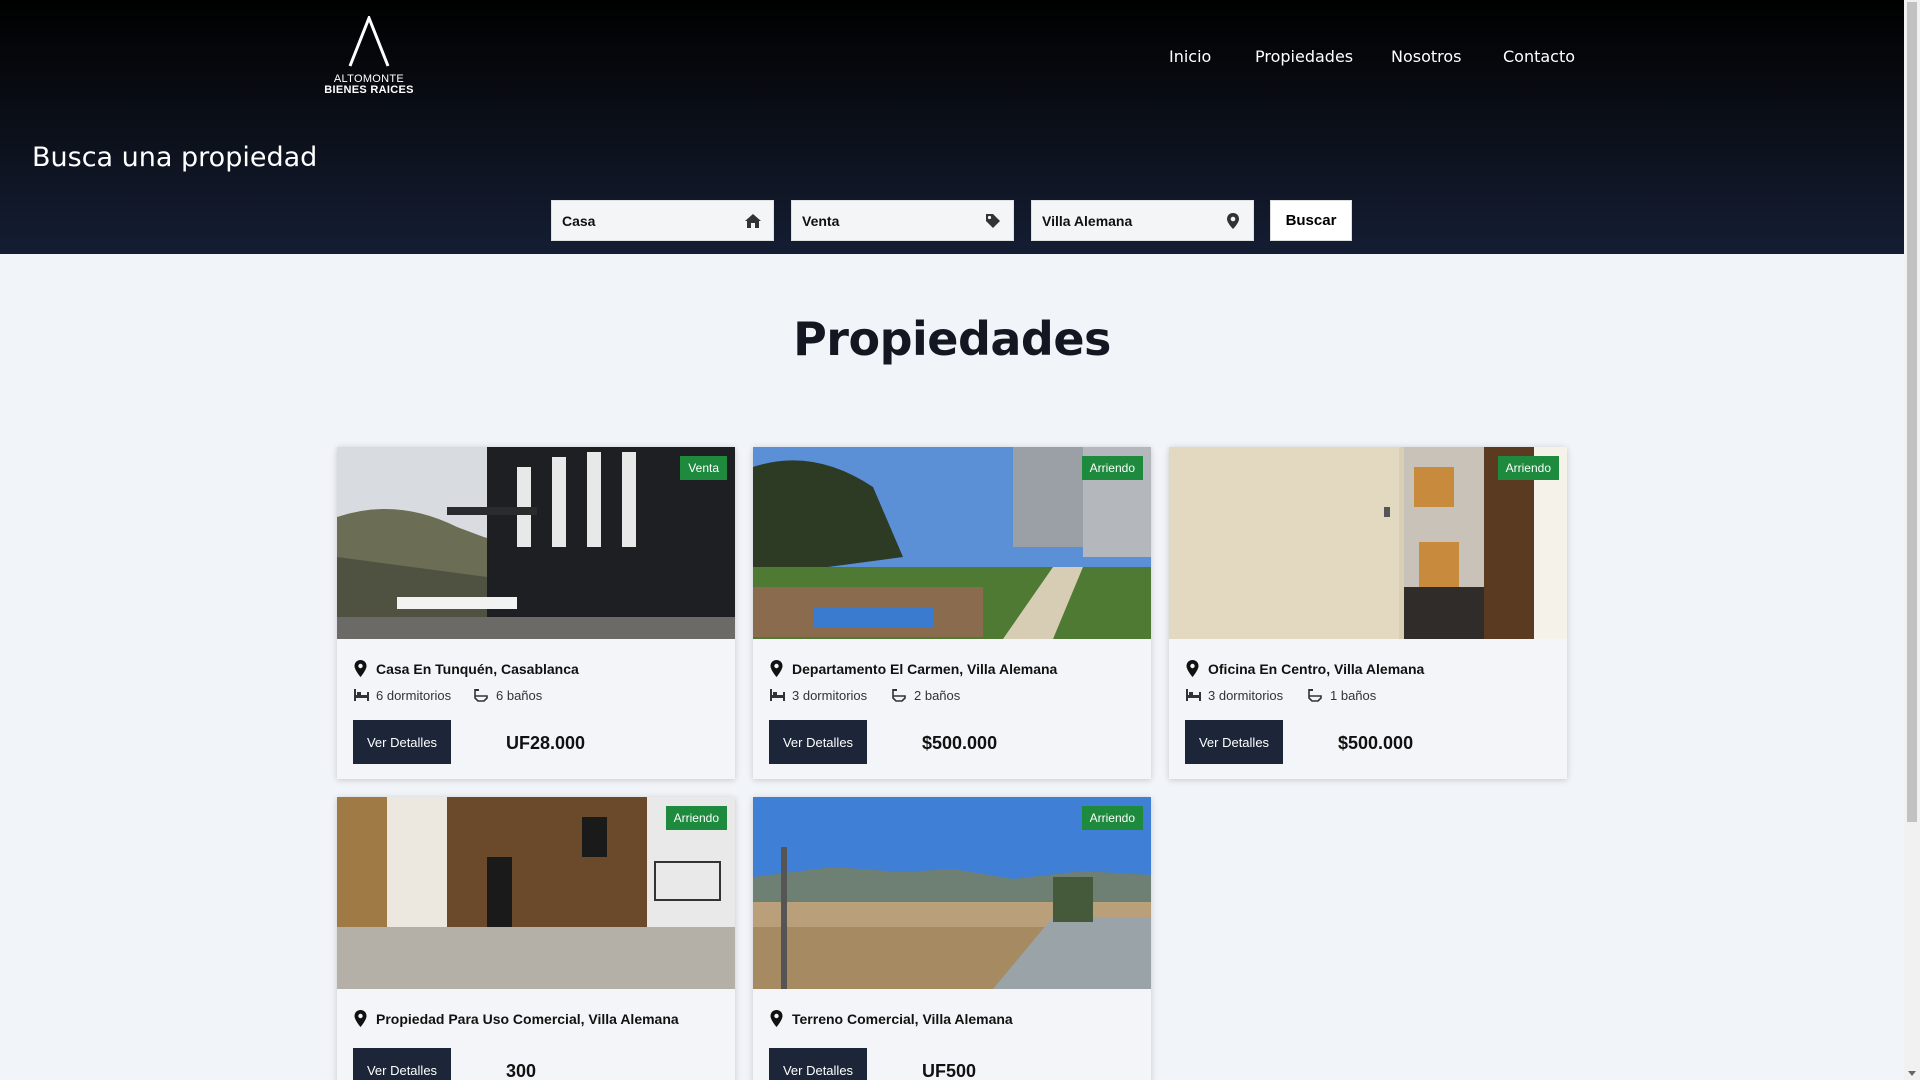 This screenshot has height=1080, width=1920. I want to click on nav-link-nosotros: Nosotros, so click(1426, 57).